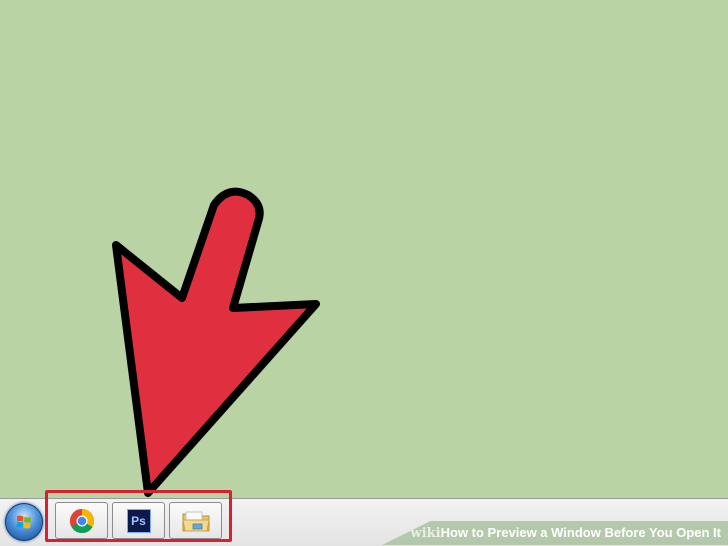 This screenshot has width=728, height=546. I want to click on start-button, so click(24, 522).